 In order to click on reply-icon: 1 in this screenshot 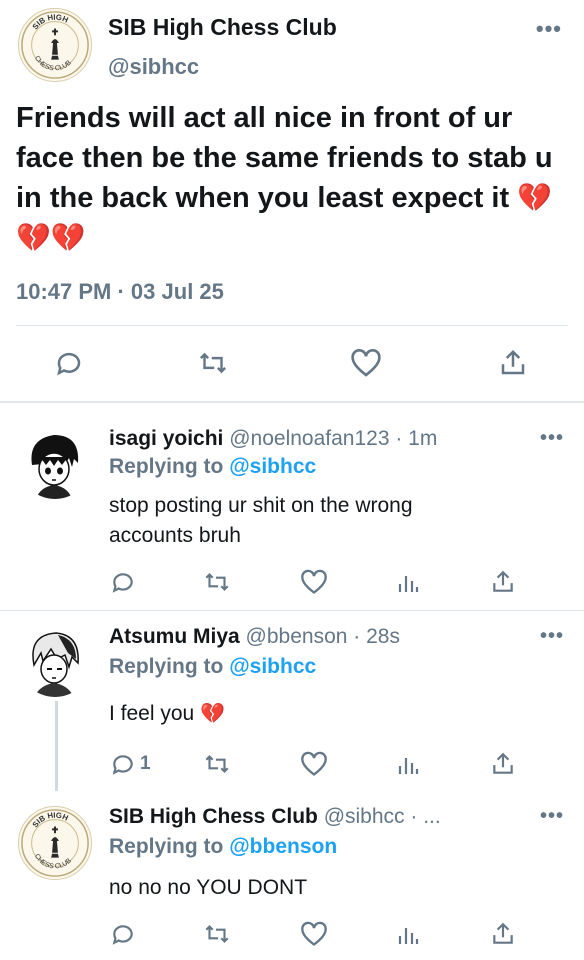, I will do `click(130, 764)`.